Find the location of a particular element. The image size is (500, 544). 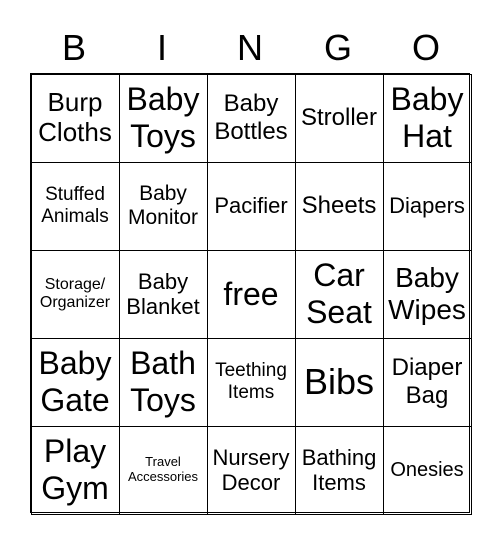

bingo-cell: Baby Monitor is located at coordinates (163, 206).